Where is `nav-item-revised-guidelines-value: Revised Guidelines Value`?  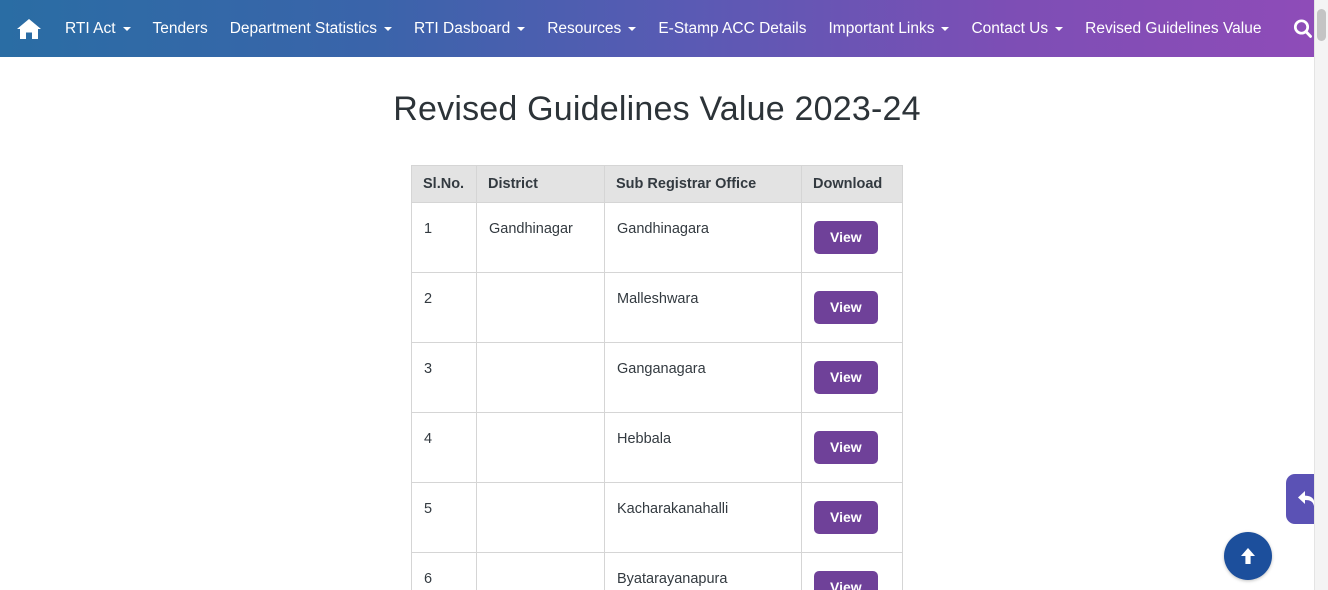
nav-item-revised-guidelines-value: Revised Guidelines Value is located at coordinates (1173, 29).